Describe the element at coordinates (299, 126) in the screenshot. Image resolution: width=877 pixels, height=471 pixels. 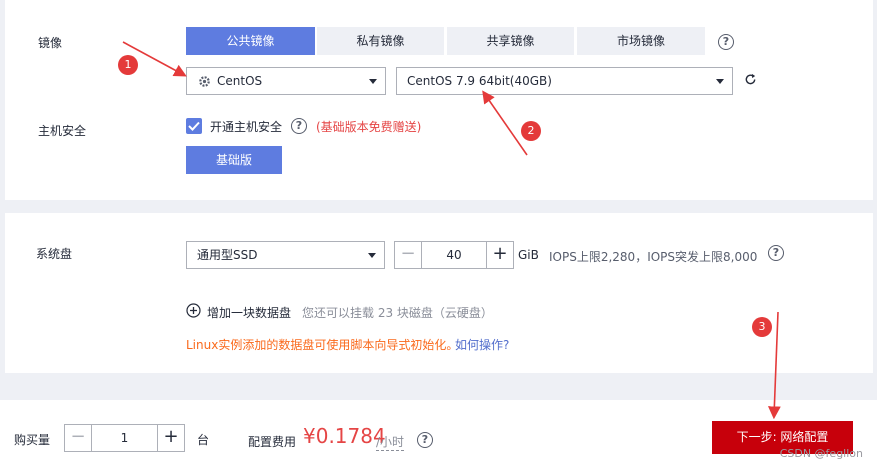
I see `host-security-help-icon: ?` at that location.